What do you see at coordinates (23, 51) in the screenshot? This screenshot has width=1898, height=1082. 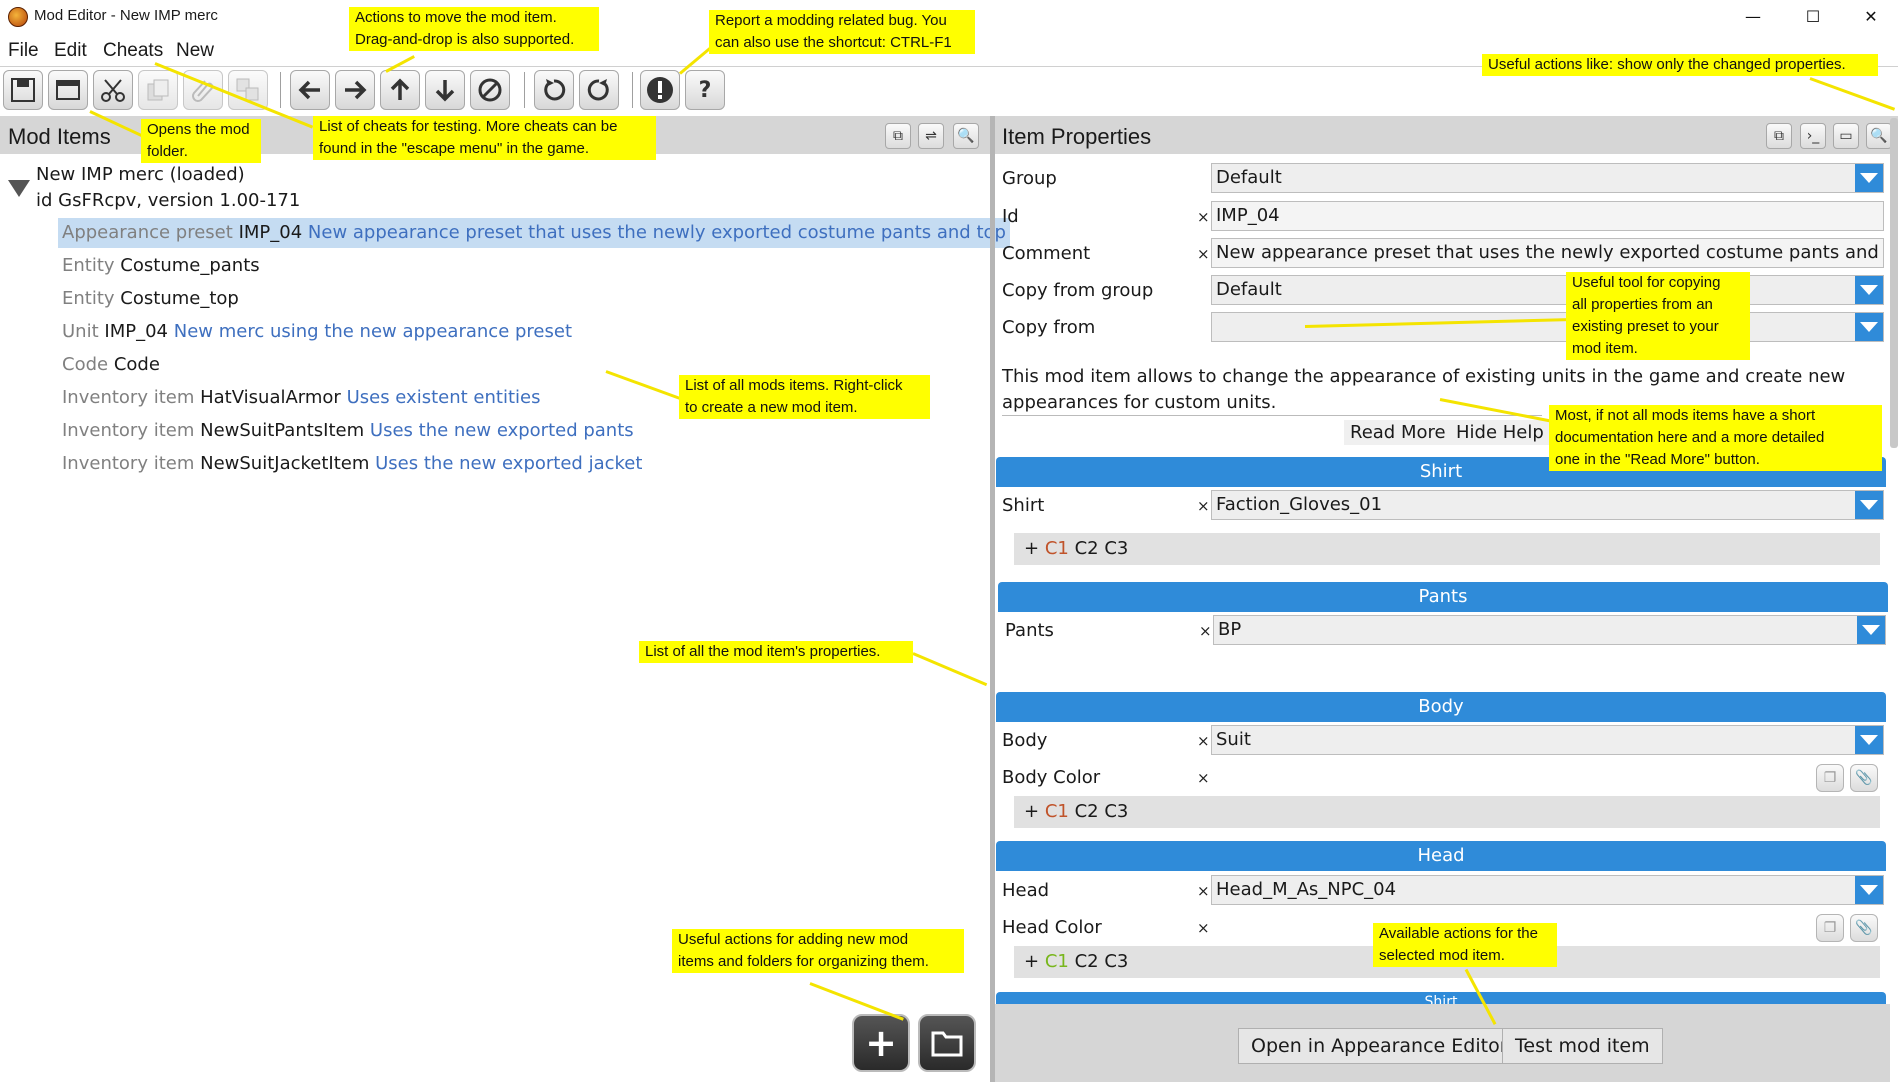 I see `menu-file: File` at bounding box center [23, 51].